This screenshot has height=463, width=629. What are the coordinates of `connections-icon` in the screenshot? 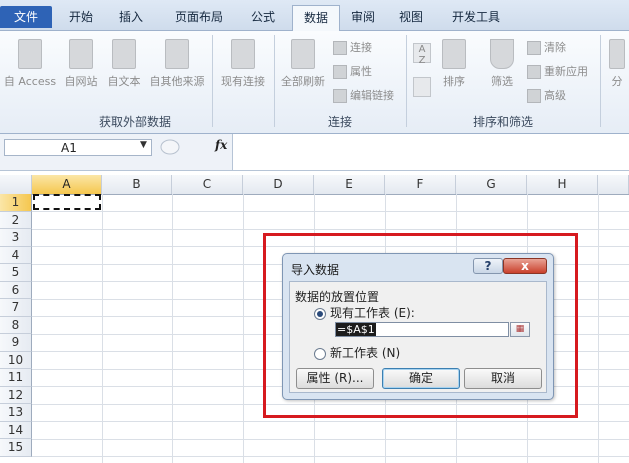 It's located at (340, 48).